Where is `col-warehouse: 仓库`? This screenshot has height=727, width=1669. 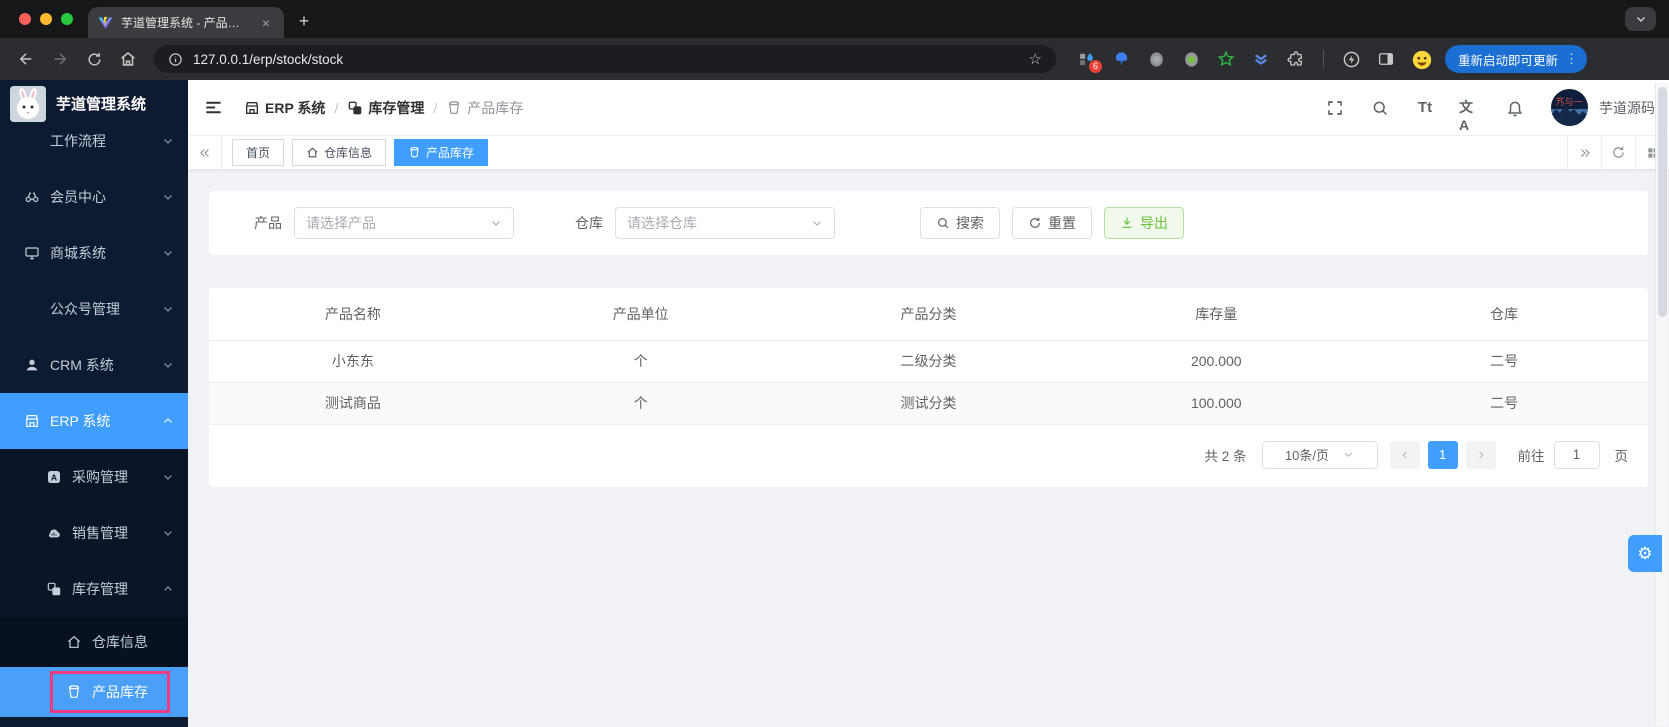
col-warehouse: 仓库 is located at coordinates (1504, 314).